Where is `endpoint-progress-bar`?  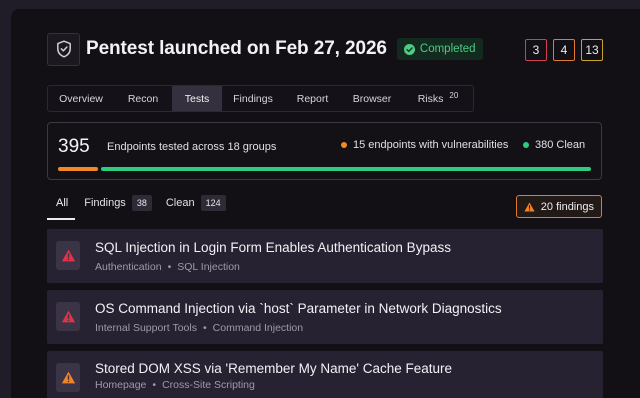 endpoint-progress-bar is located at coordinates (324, 169).